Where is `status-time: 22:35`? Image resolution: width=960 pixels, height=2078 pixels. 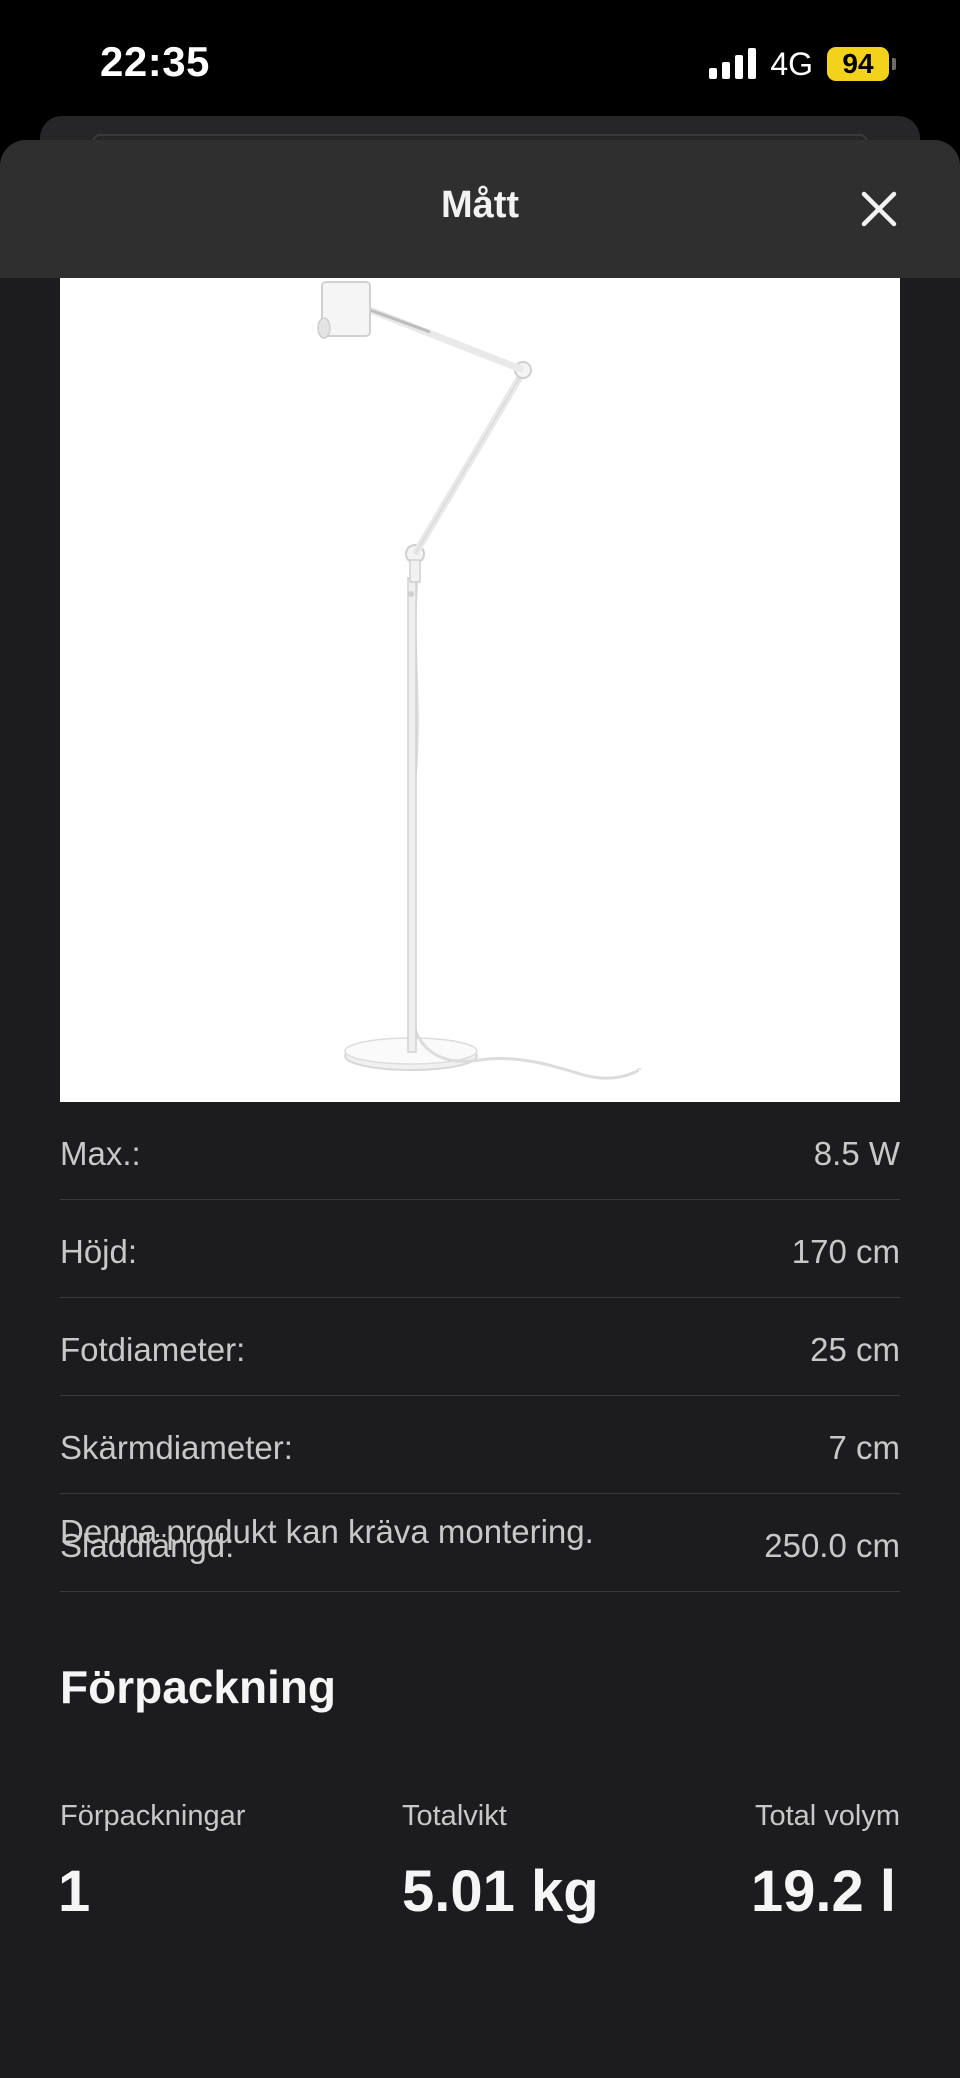
status-time: 22:35 is located at coordinates (155, 61).